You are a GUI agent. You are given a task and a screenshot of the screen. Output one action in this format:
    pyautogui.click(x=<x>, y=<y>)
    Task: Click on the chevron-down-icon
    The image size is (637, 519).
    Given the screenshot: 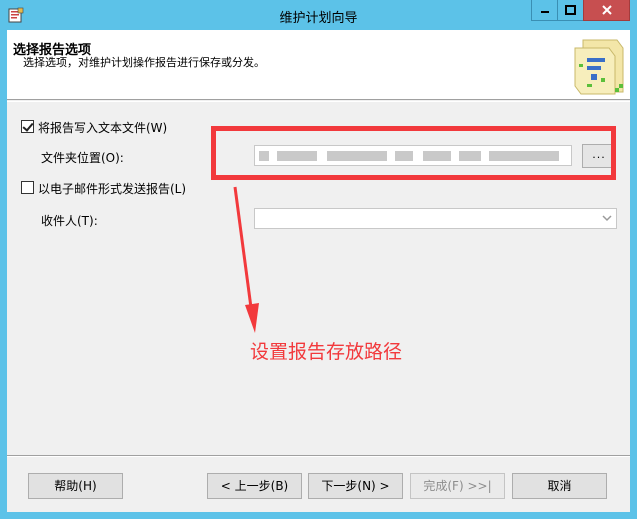 What is the action you would take?
    pyautogui.click(x=607, y=218)
    